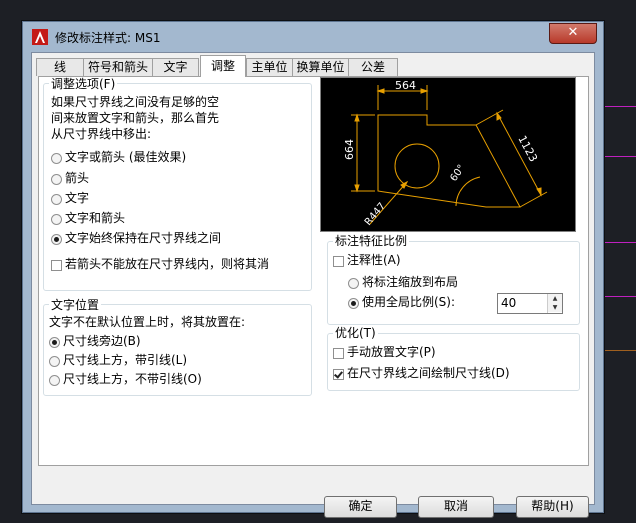  I want to click on checkbox-label: 若箭头不能放在尺寸界线内，则将其消, so click(167, 264).